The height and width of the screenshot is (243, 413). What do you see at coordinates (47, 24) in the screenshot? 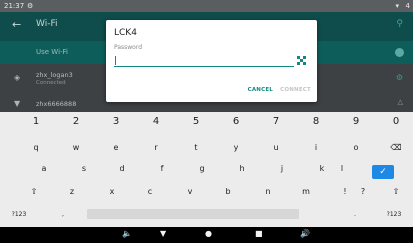
I see `page-title: Wi-Fi` at bounding box center [47, 24].